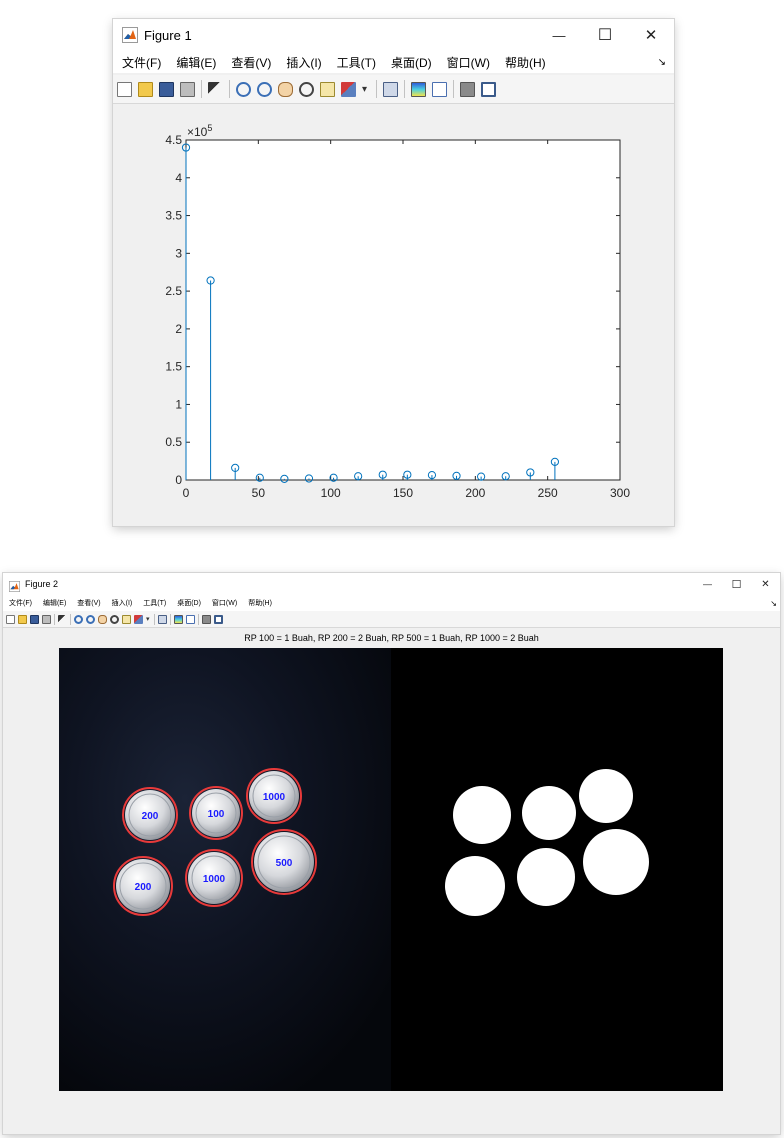 This screenshot has height=1138, width=784. Describe the element at coordinates (173, 216) in the screenshot. I see `y-tick-label: 3.5` at that location.